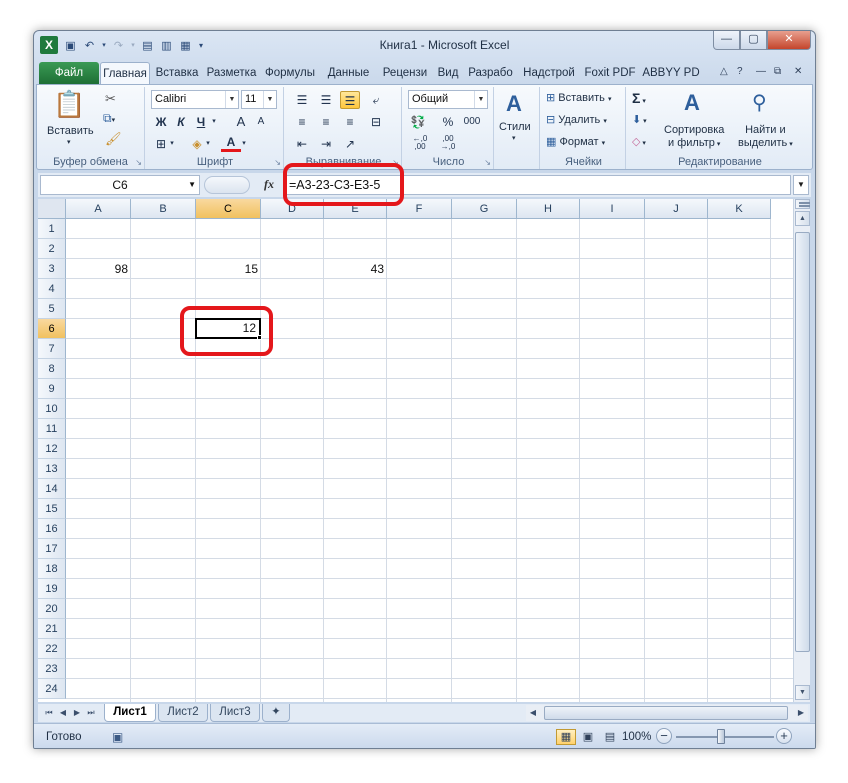 Image resolution: width=848 pixels, height=783 pixels. I want to click on bold-button: Ж, so click(161, 122).